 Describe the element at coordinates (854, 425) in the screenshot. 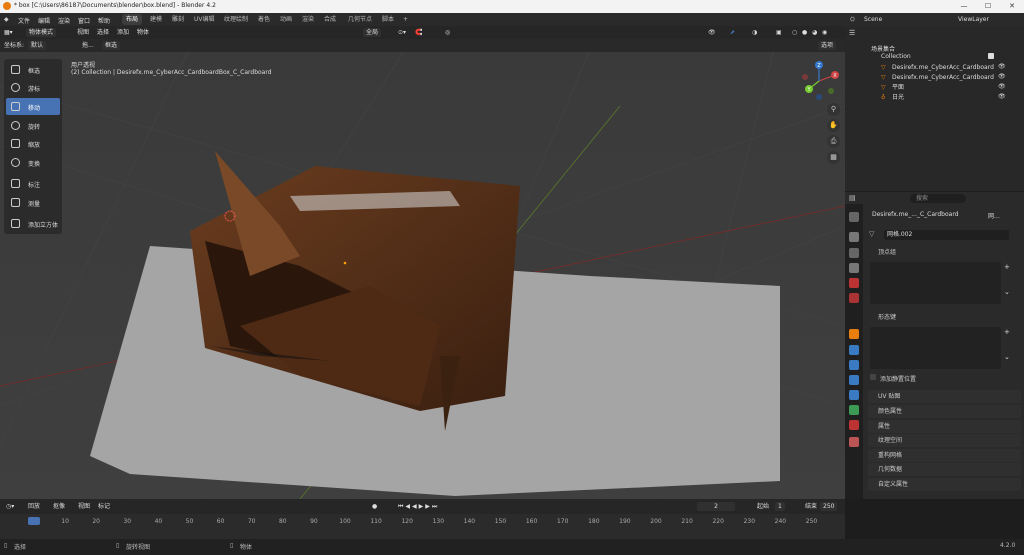

I see `material-props-icon` at that location.